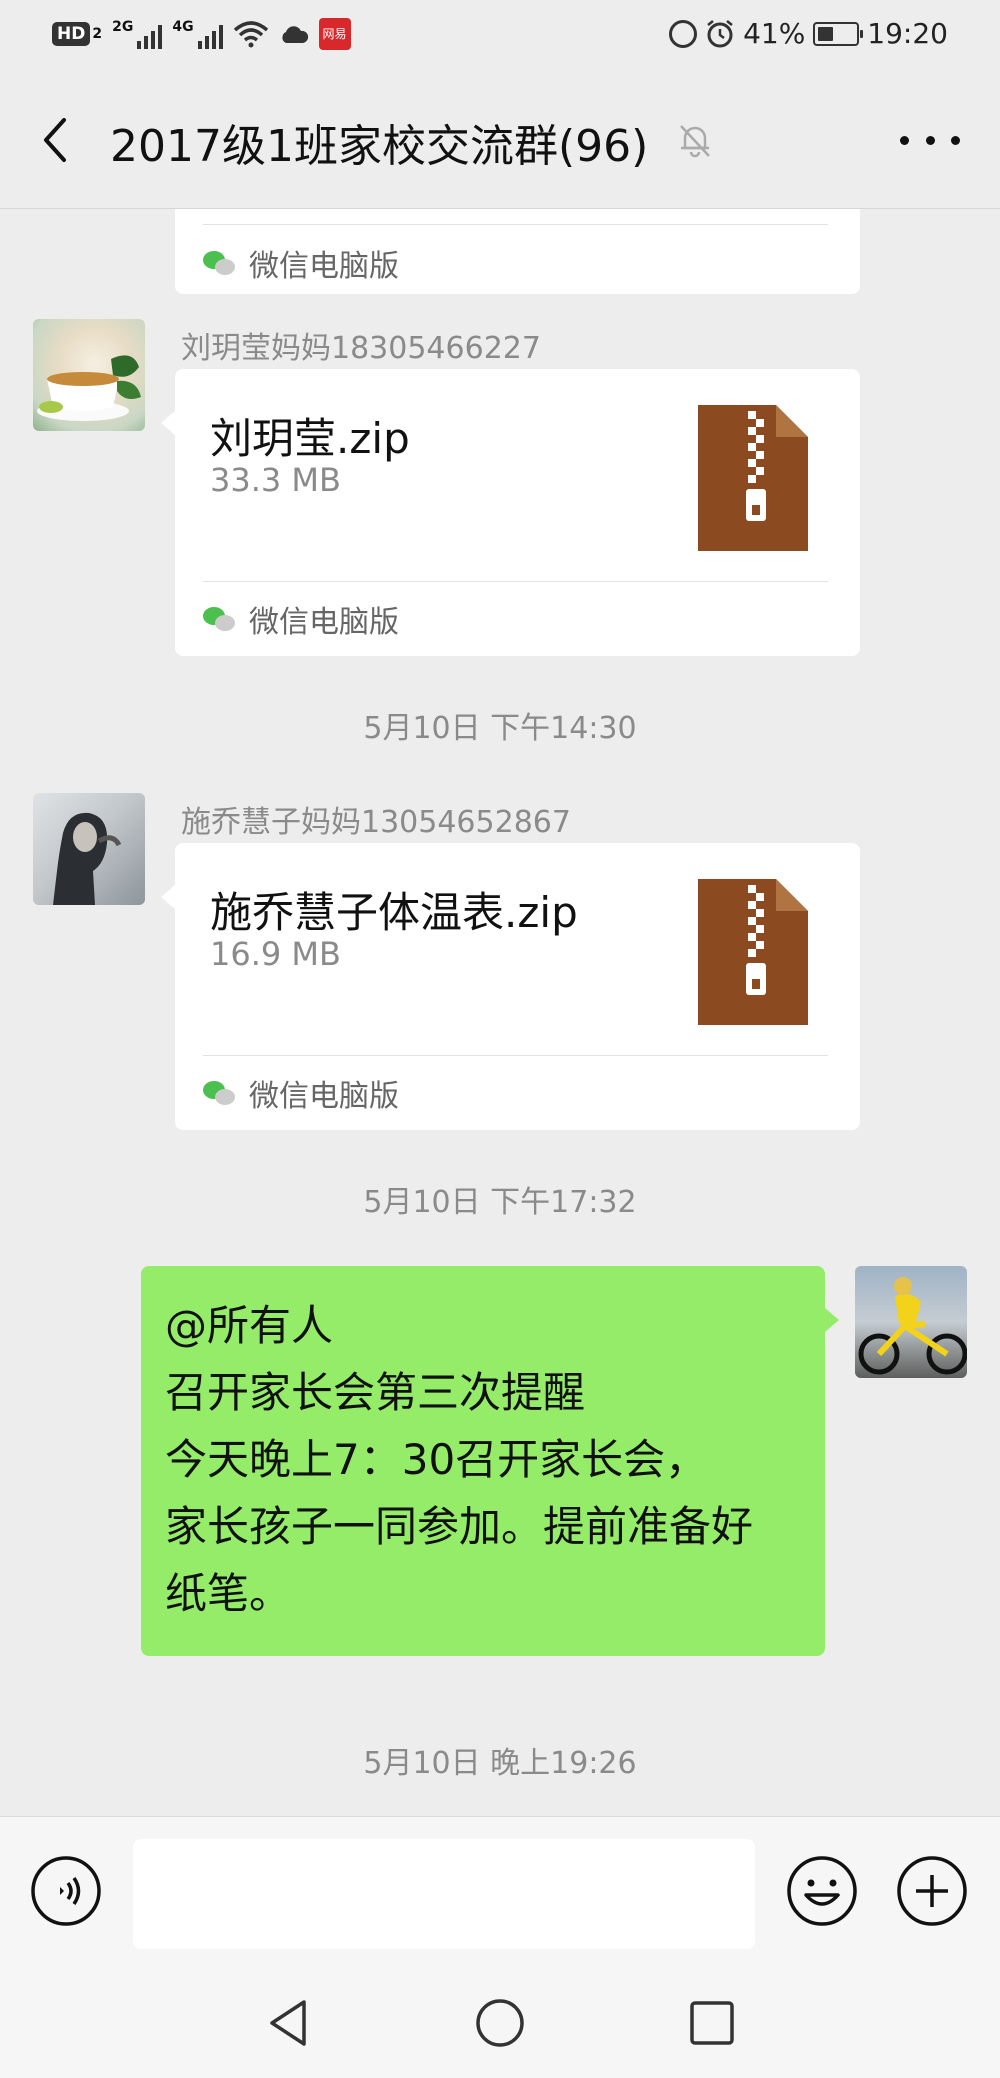 This screenshot has width=1000, height=2078. What do you see at coordinates (249, 1325) in the screenshot?
I see `message-line: @所有人` at bounding box center [249, 1325].